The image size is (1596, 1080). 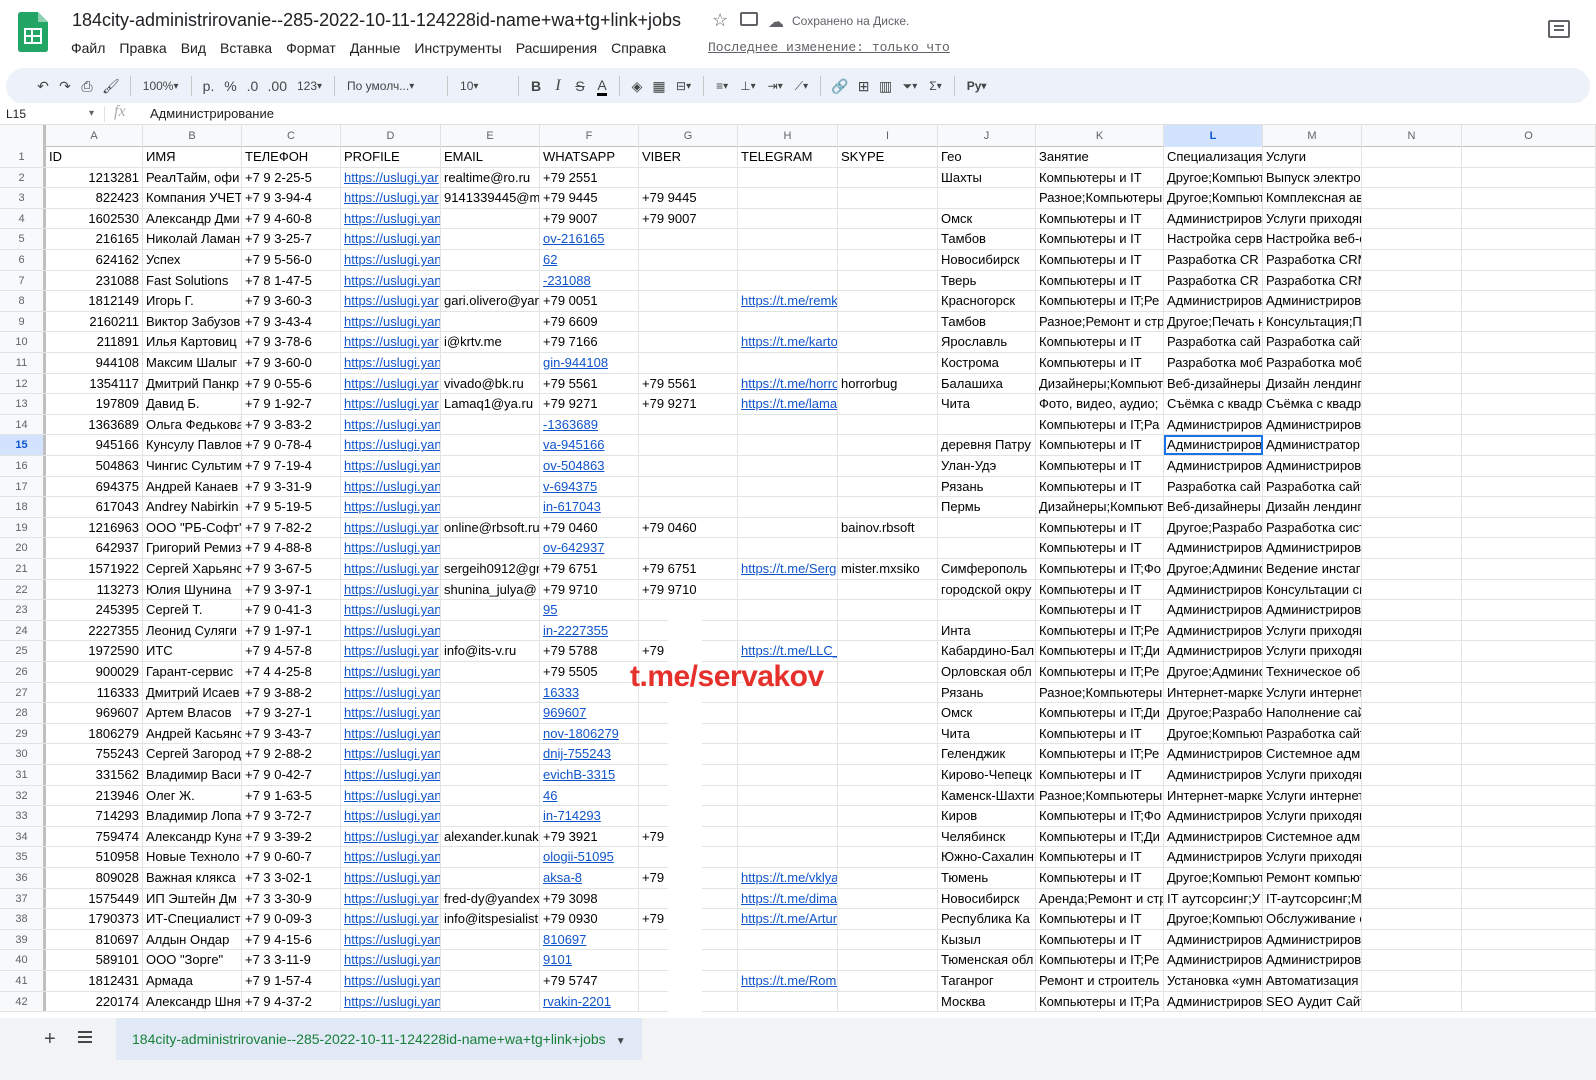 What do you see at coordinates (1559, 29) in the screenshot?
I see `comment-history-icon` at bounding box center [1559, 29].